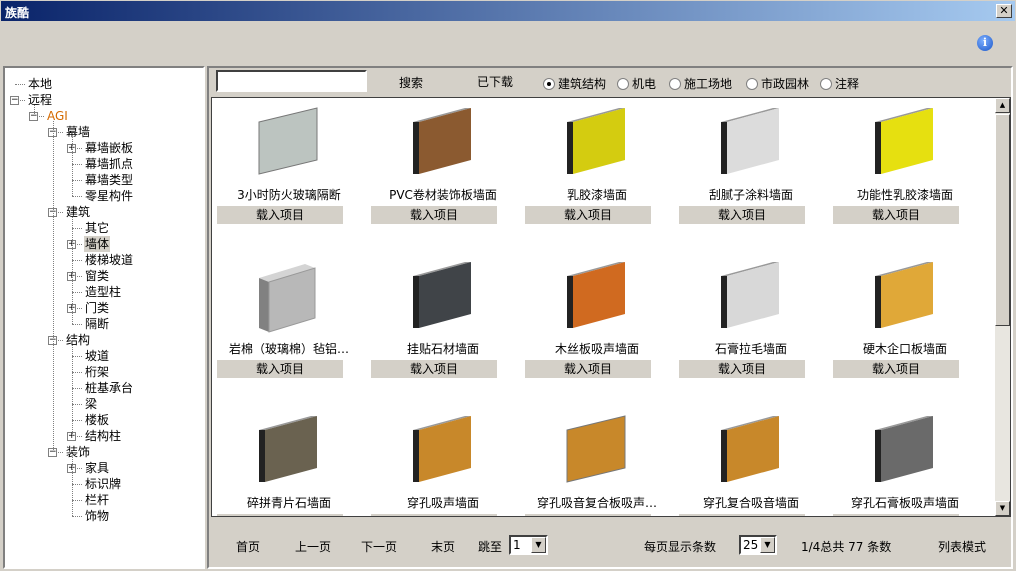 The height and width of the screenshot is (571, 1016). What do you see at coordinates (528, 545) in the screenshot?
I see `jump-page-select: 1 ▼` at bounding box center [528, 545].